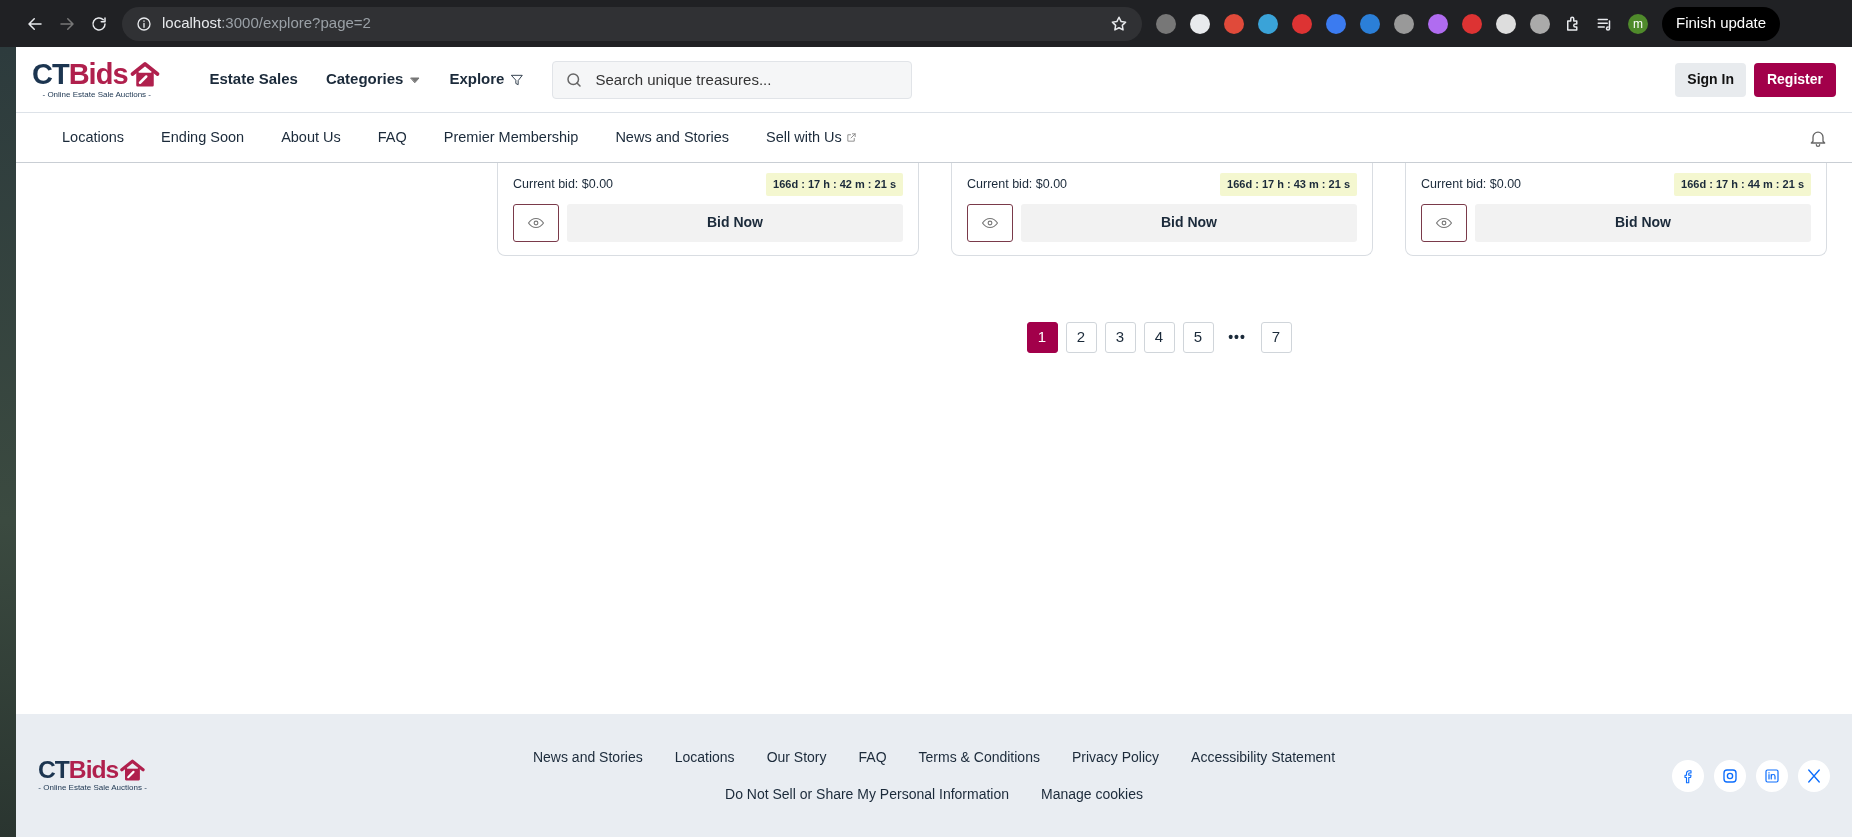  I want to click on footer-link: FAQ, so click(872, 757).